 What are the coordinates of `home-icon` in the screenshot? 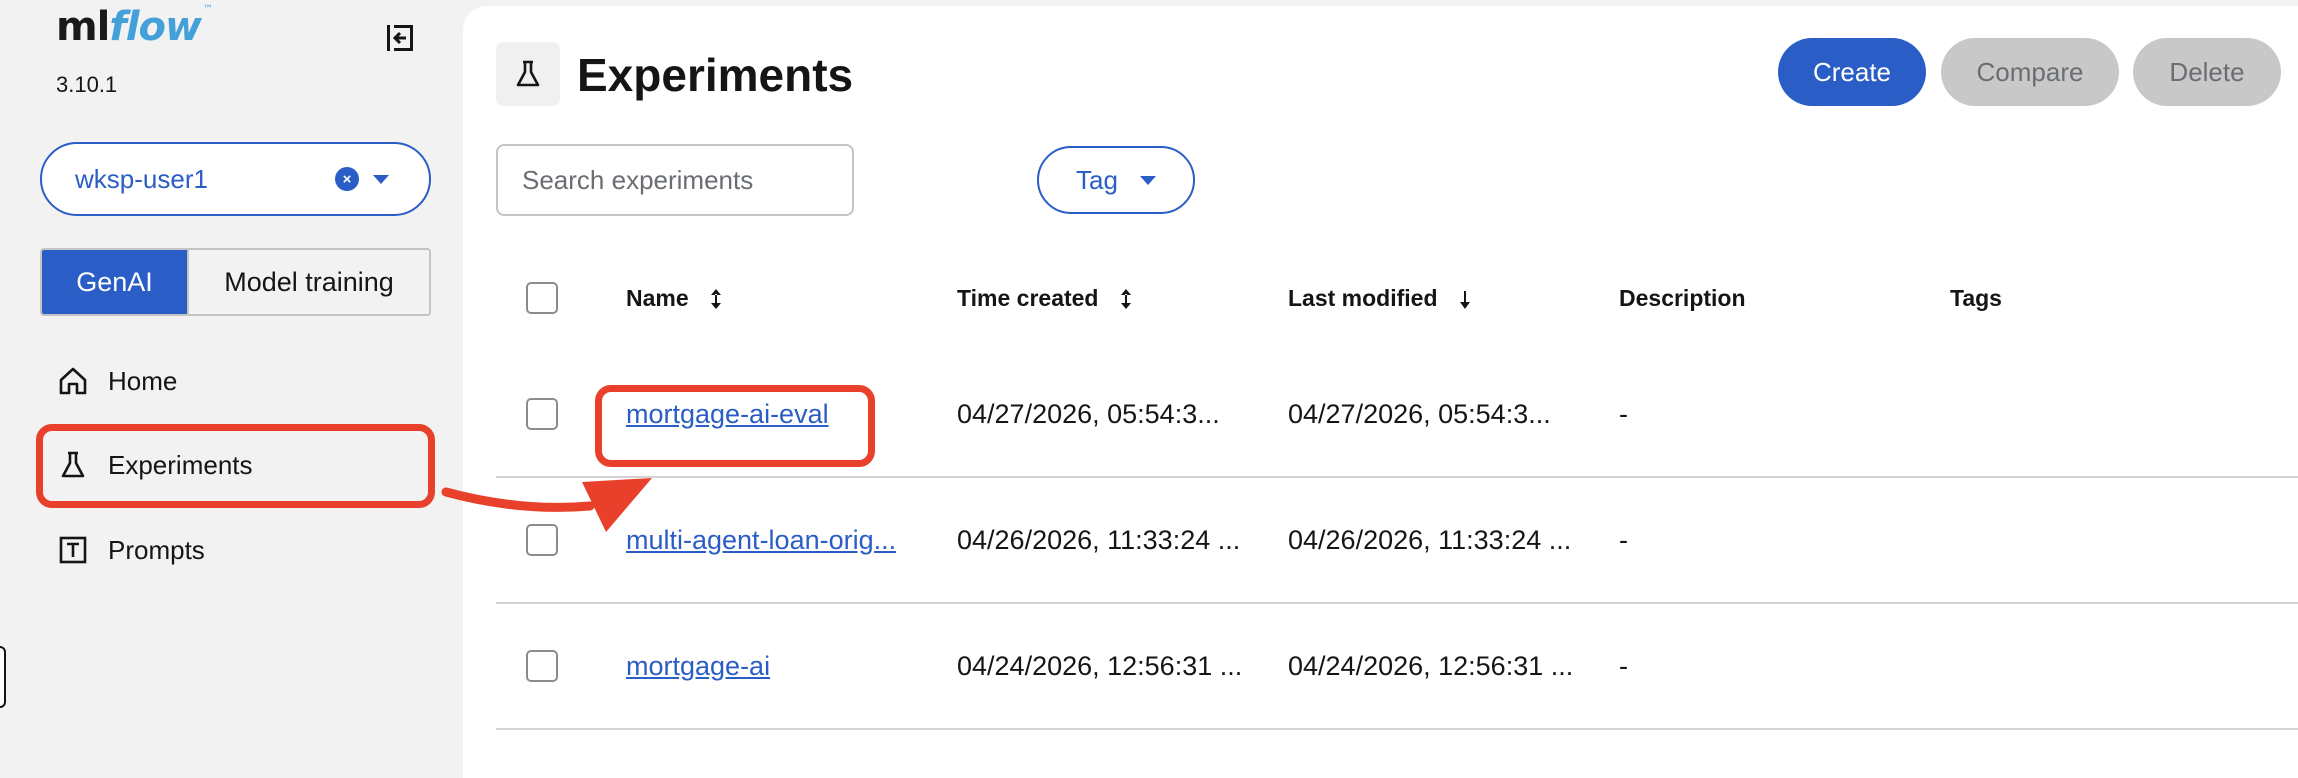 It's located at (73, 381).